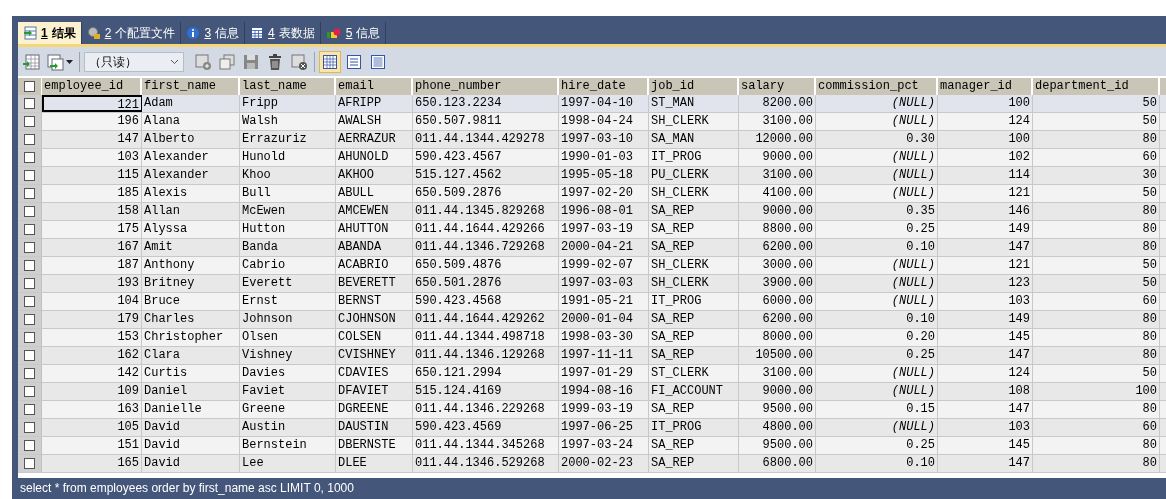 This screenshot has height=499, width=1166. I want to click on table-cell: 1997-11-11, so click(604, 355).